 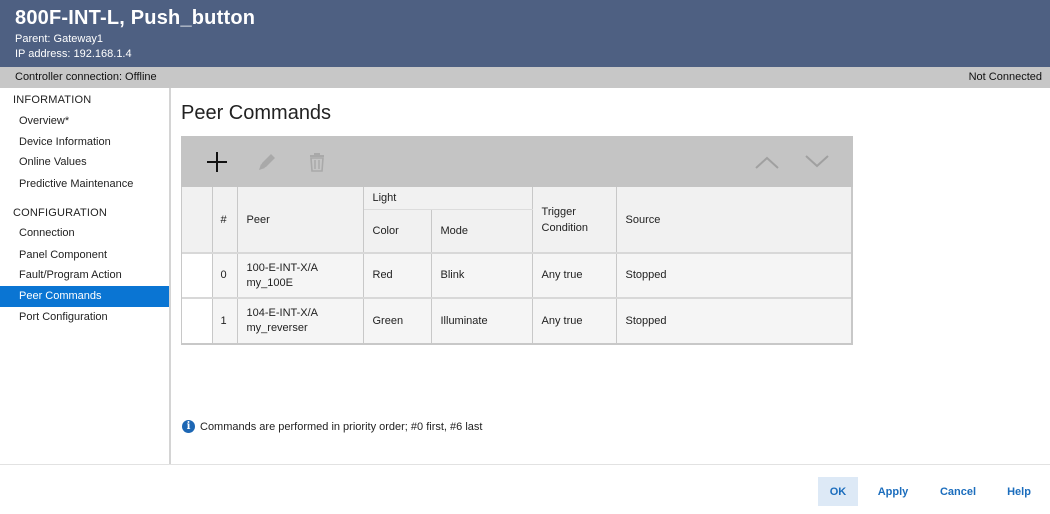 I want to click on connection-state: Not Connected, so click(x=1005, y=77).